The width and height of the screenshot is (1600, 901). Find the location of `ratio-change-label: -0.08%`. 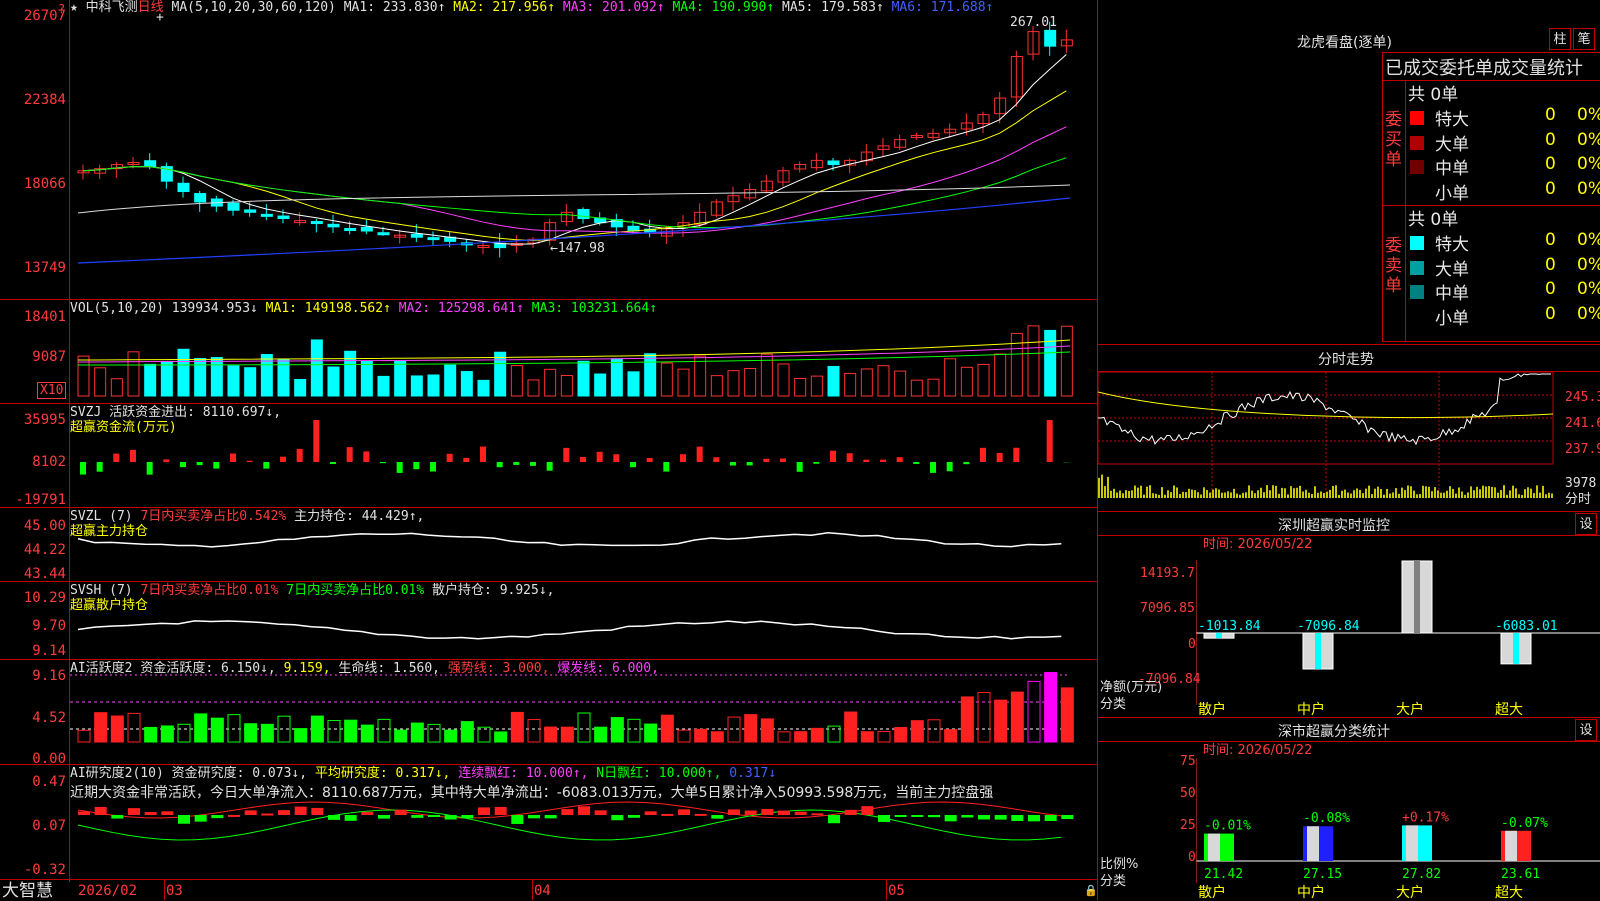

ratio-change-label: -0.08% is located at coordinates (1326, 818).